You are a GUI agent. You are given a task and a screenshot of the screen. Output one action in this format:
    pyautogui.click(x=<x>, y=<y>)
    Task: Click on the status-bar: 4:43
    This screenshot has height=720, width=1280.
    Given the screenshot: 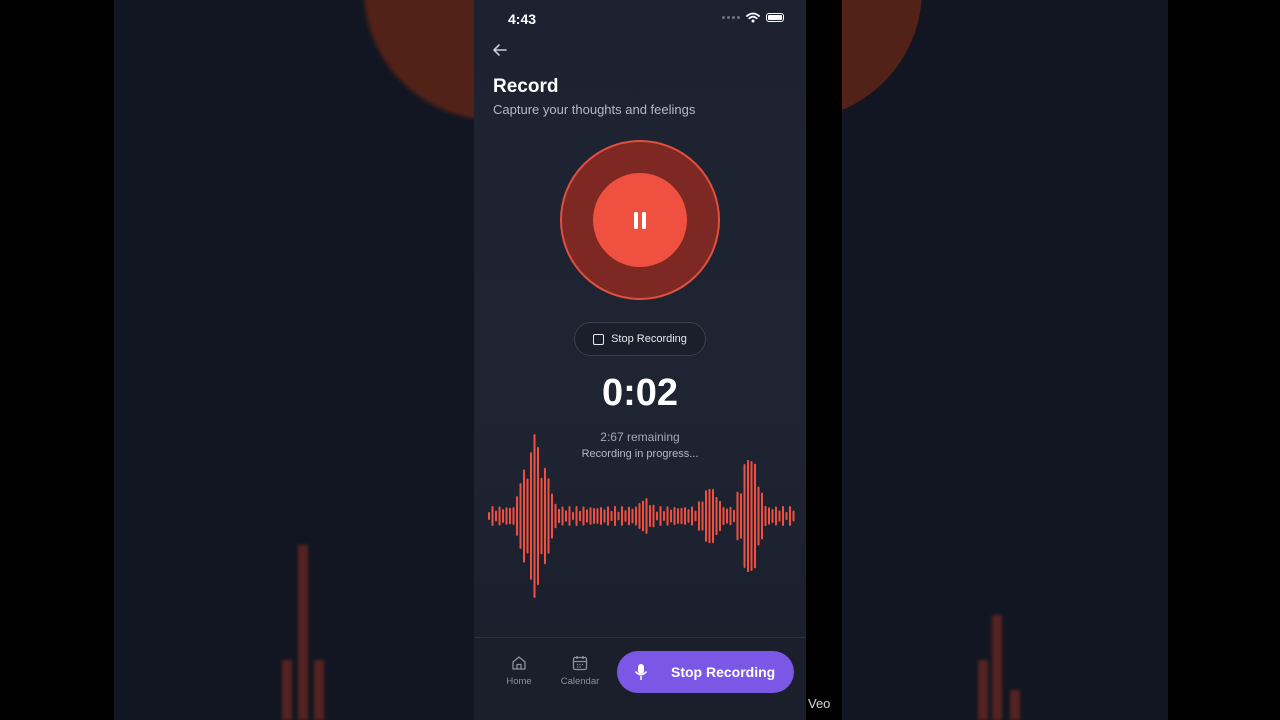 What is the action you would take?
    pyautogui.click(x=640, y=18)
    